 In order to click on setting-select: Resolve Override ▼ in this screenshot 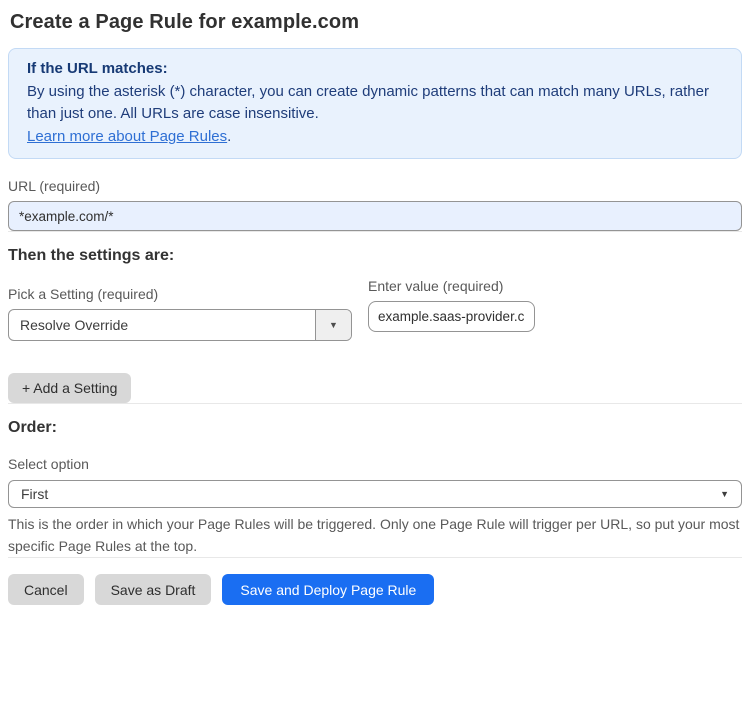, I will do `click(180, 325)`.